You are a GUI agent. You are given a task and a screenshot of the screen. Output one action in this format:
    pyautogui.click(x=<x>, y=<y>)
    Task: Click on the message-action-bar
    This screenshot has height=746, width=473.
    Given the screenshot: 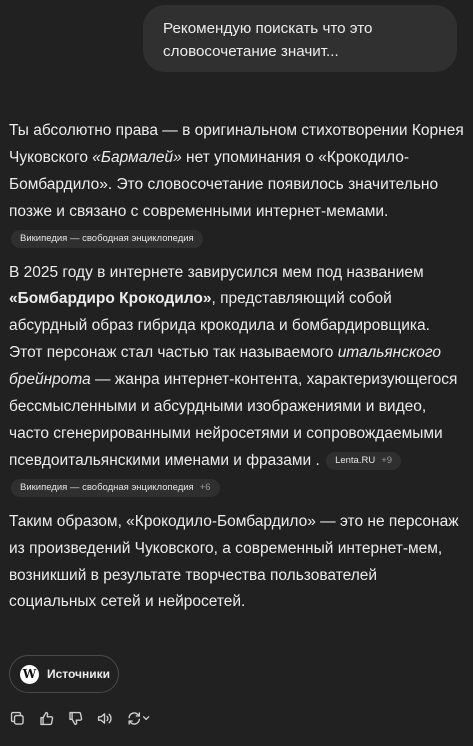 What is the action you would take?
    pyautogui.click(x=84, y=718)
    